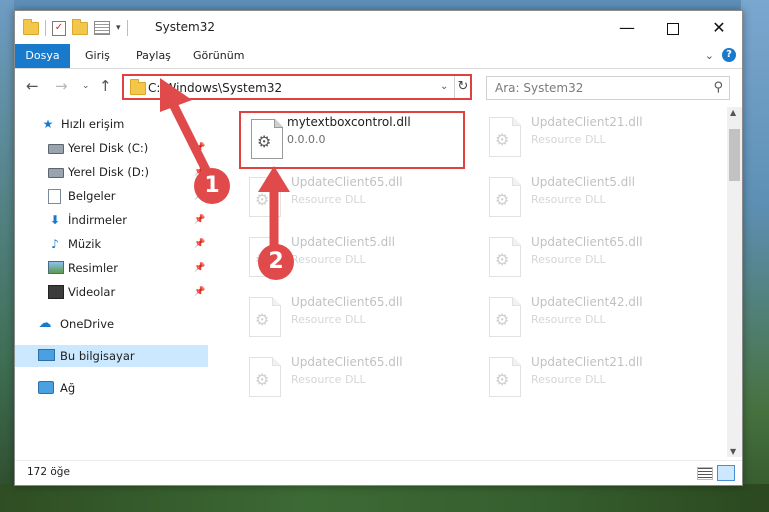 The image size is (769, 512). Describe the element at coordinates (218, 56) in the screenshot. I see `tab-view: Görünüm` at that location.